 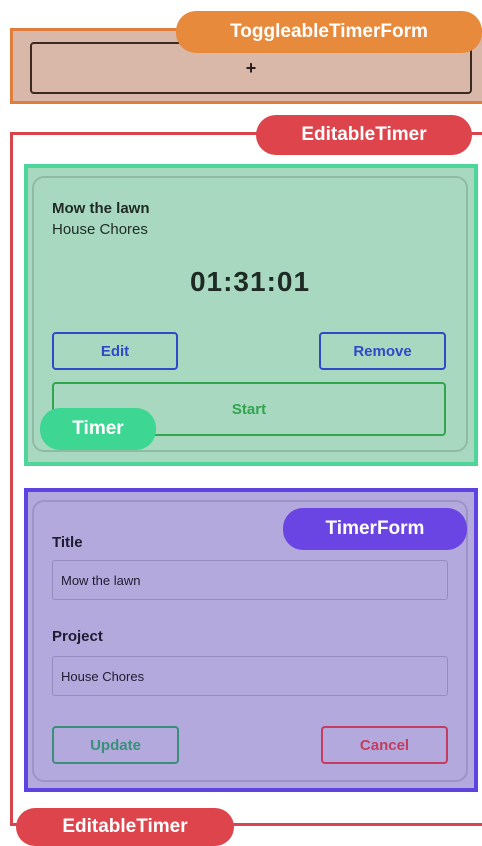 I want to click on toggleable-timer-form-label: ToggleableTimerForm, so click(x=329, y=32).